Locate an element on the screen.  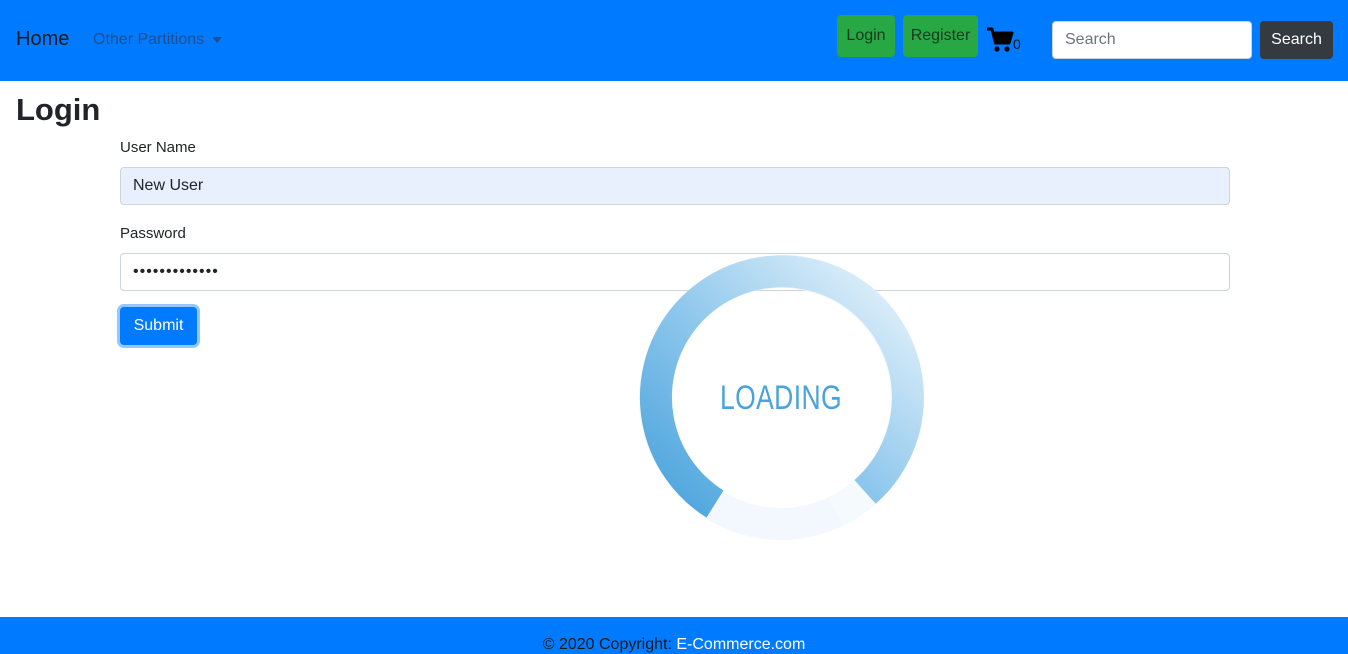
loading-spinner: LOADING is located at coordinates (781, 398).